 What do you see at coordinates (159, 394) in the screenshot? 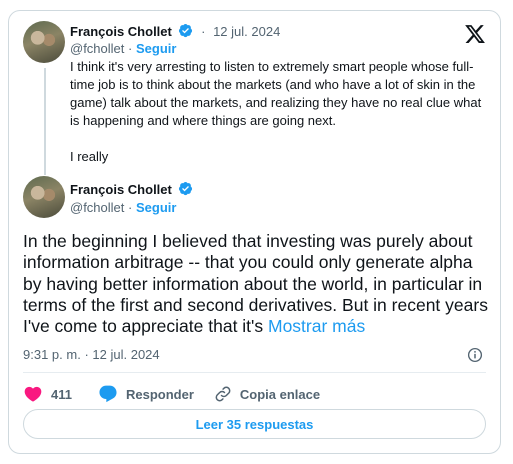
I see `reply-label: Responder` at bounding box center [159, 394].